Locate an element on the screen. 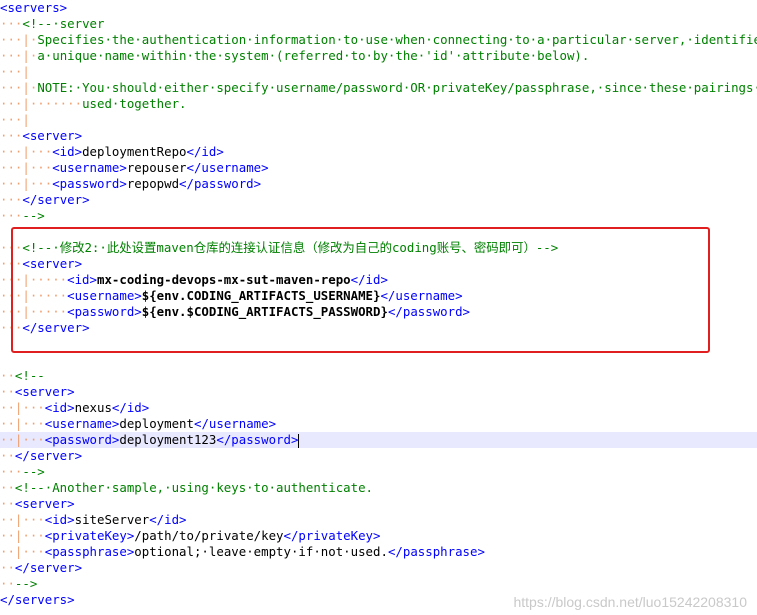 The height and width of the screenshot is (615, 757). xml-text: repopwd is located at coordinates (153, 183).